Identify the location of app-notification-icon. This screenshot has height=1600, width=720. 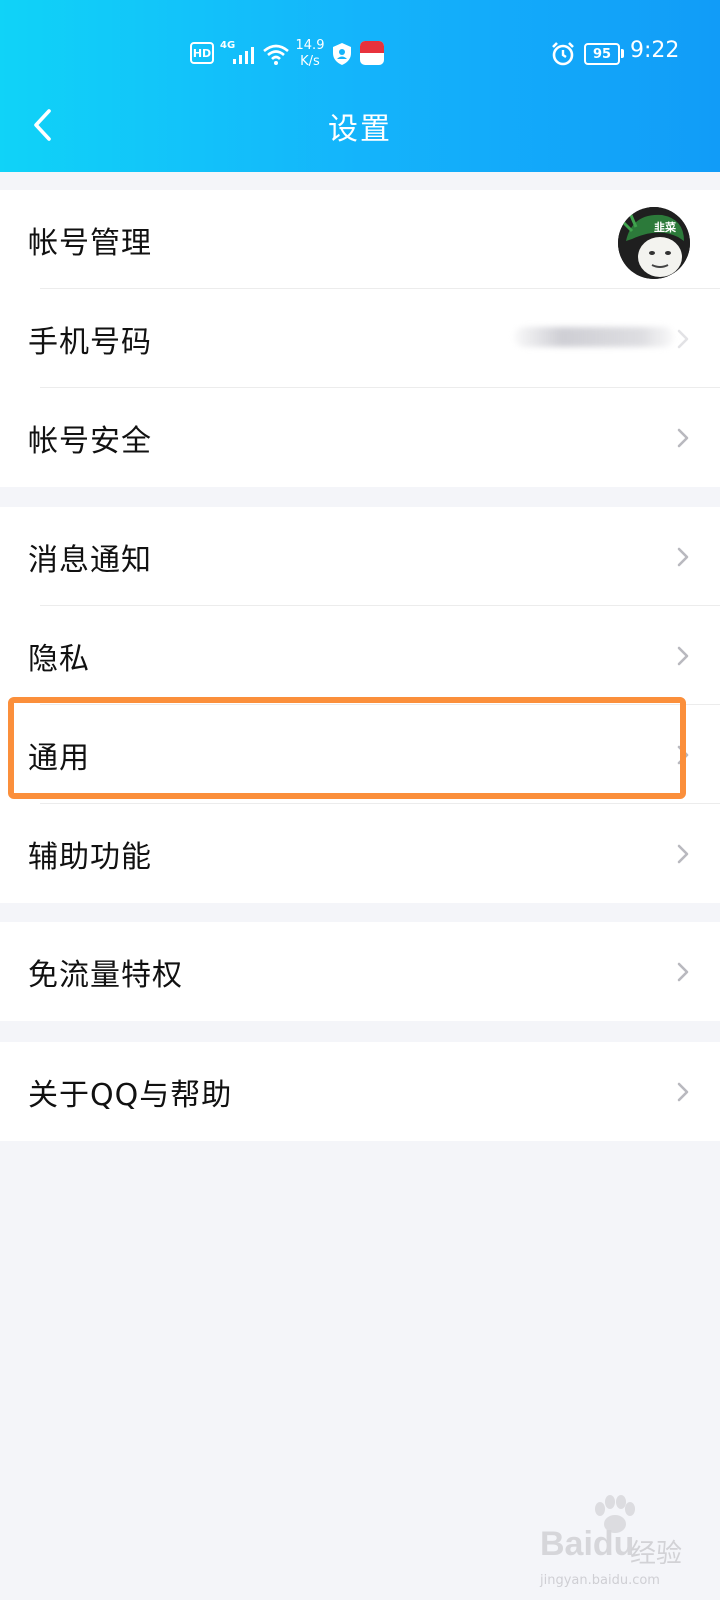
(372, 53).